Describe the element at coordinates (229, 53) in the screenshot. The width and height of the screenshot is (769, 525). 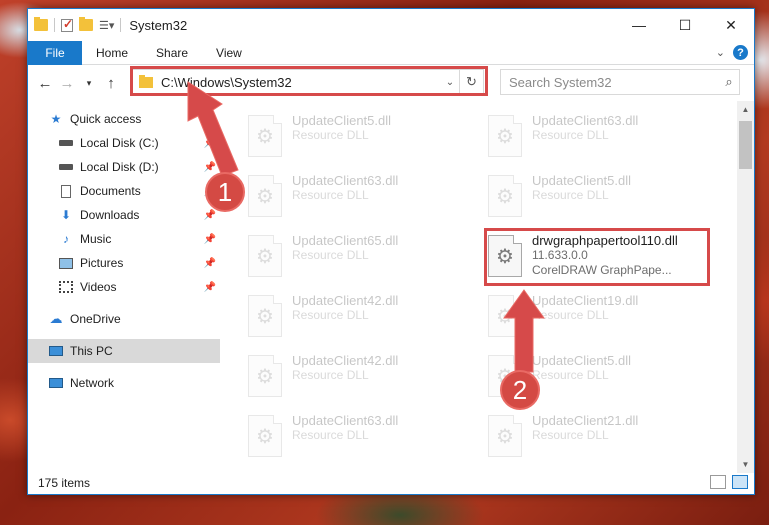
I see `tab-view: View` at that location.